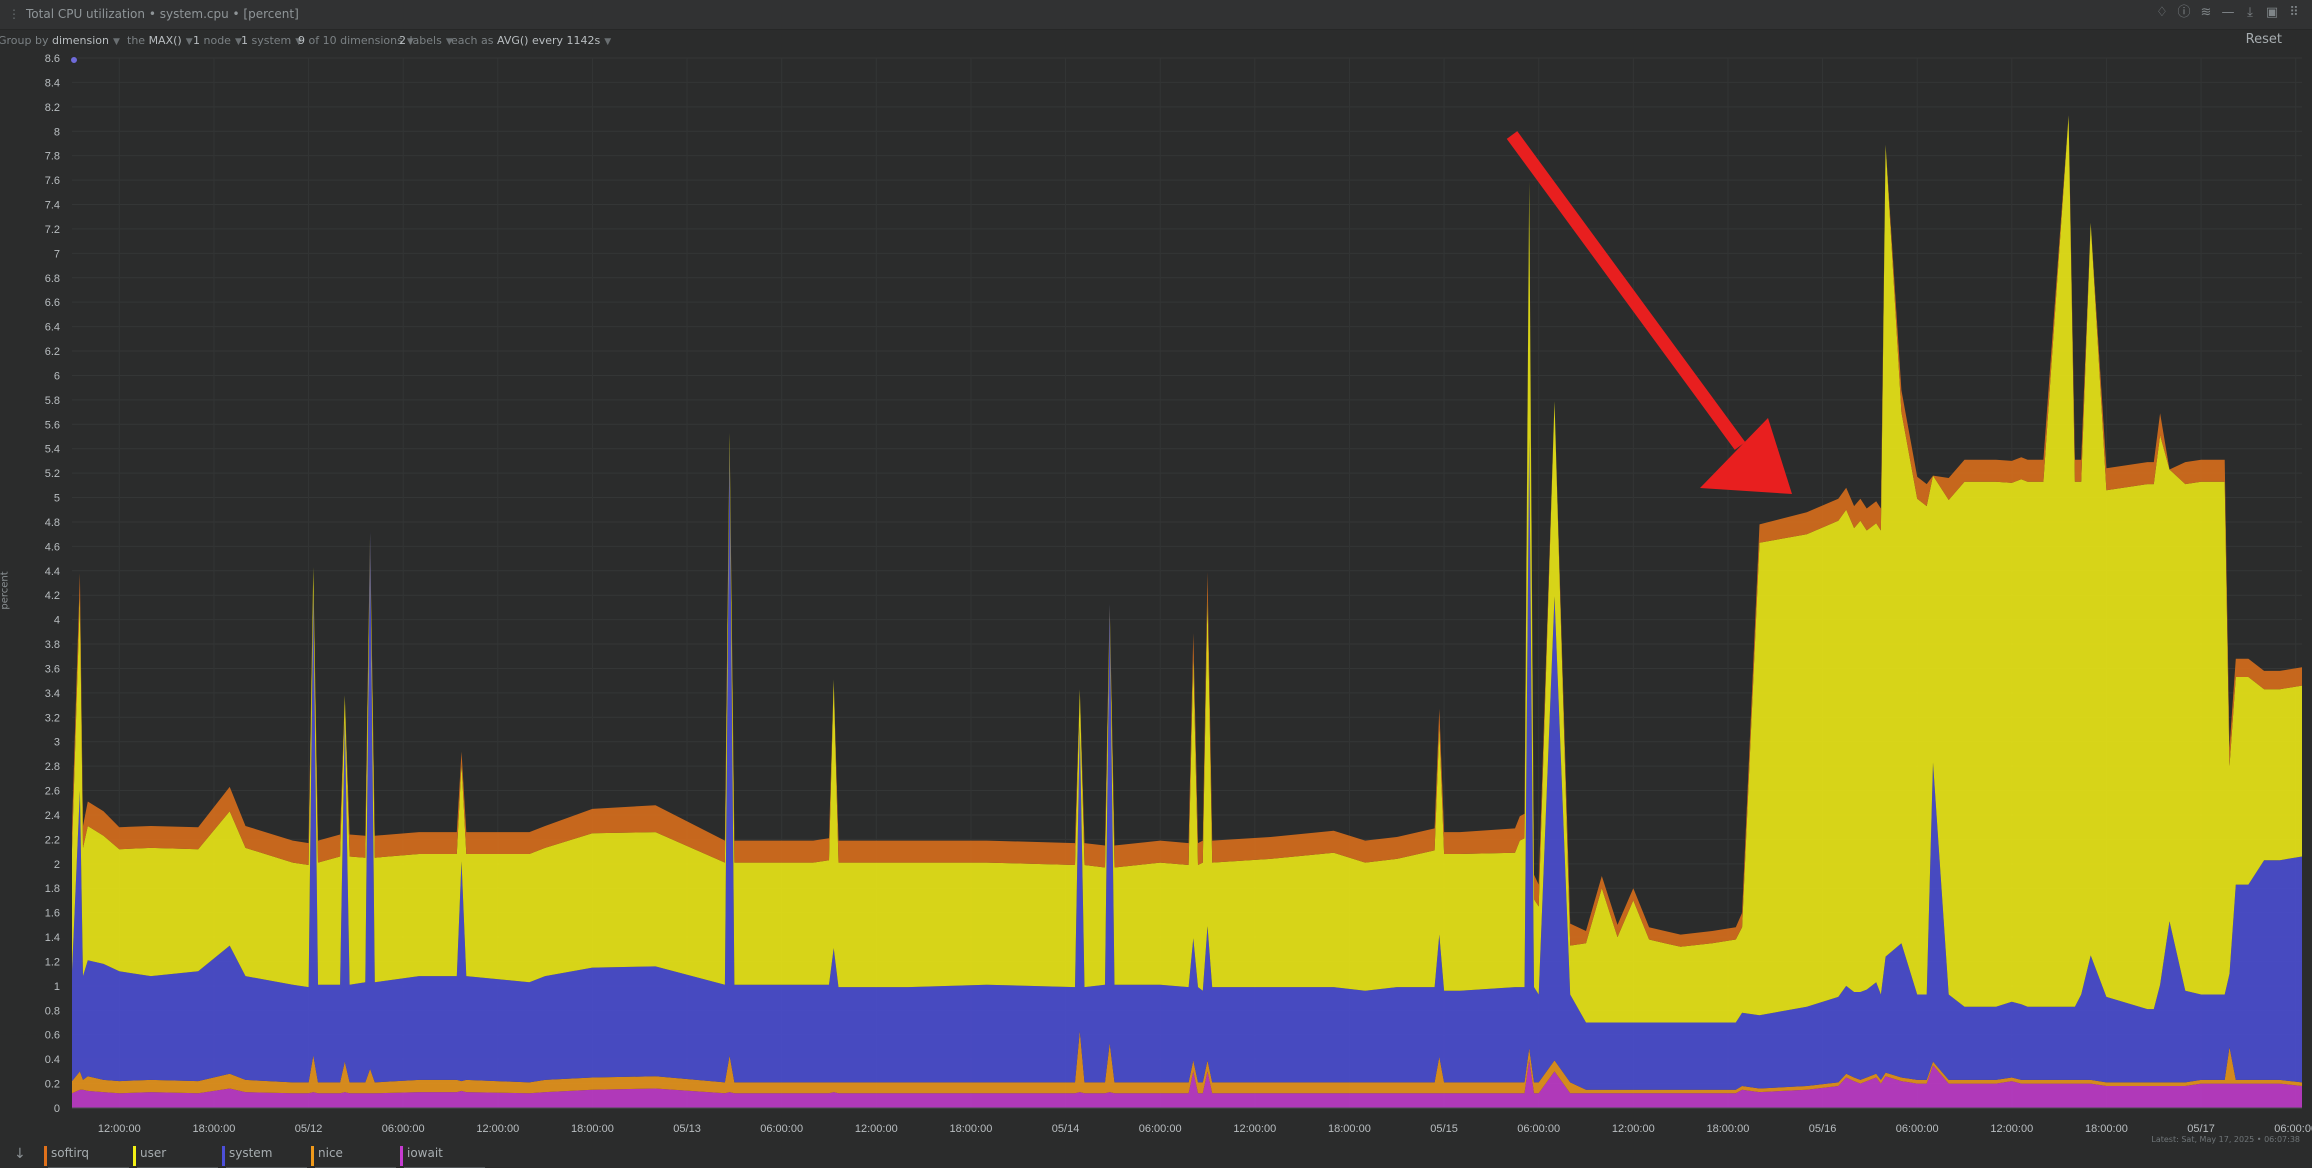 The height and width of the screenshot is (1168, 2312). Describe the element at coordinates (52, 450) in the screenshot. I see `y-tick-label: 5.4` at that location.